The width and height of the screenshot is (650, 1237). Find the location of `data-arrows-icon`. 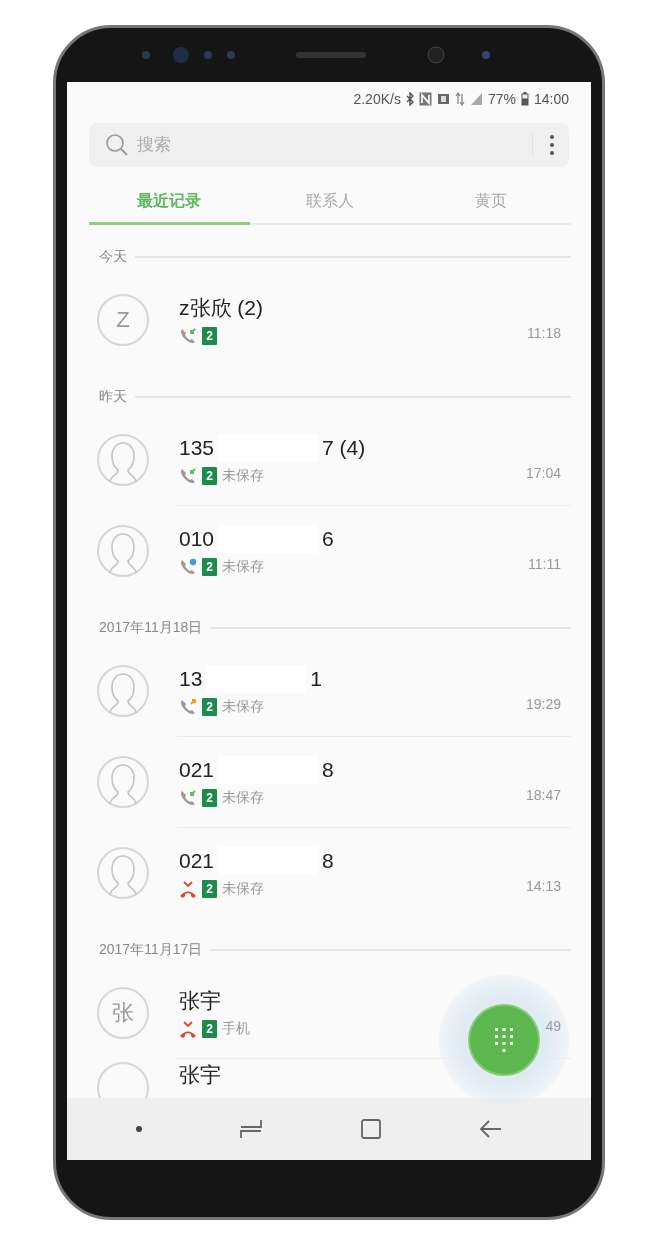

data-arrows-icon is located at coordinates (459, 99).